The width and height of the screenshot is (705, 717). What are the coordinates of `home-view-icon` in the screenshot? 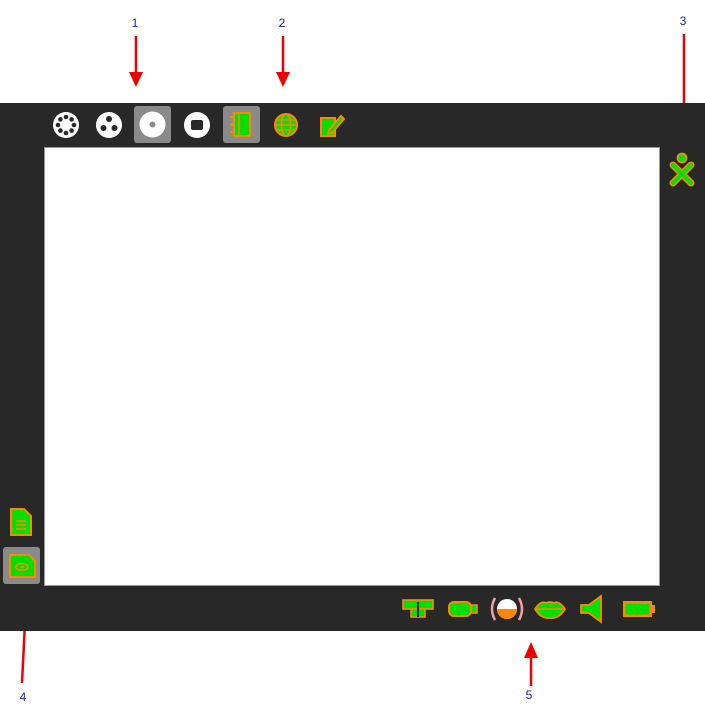 It's located at (152, 124).